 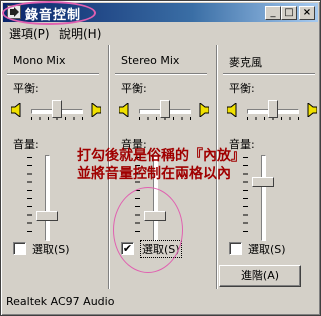 What do you see at coordinates (273, 13) in the screenshot?
I see `minimize-button: _` at bounding box center [273, 13].